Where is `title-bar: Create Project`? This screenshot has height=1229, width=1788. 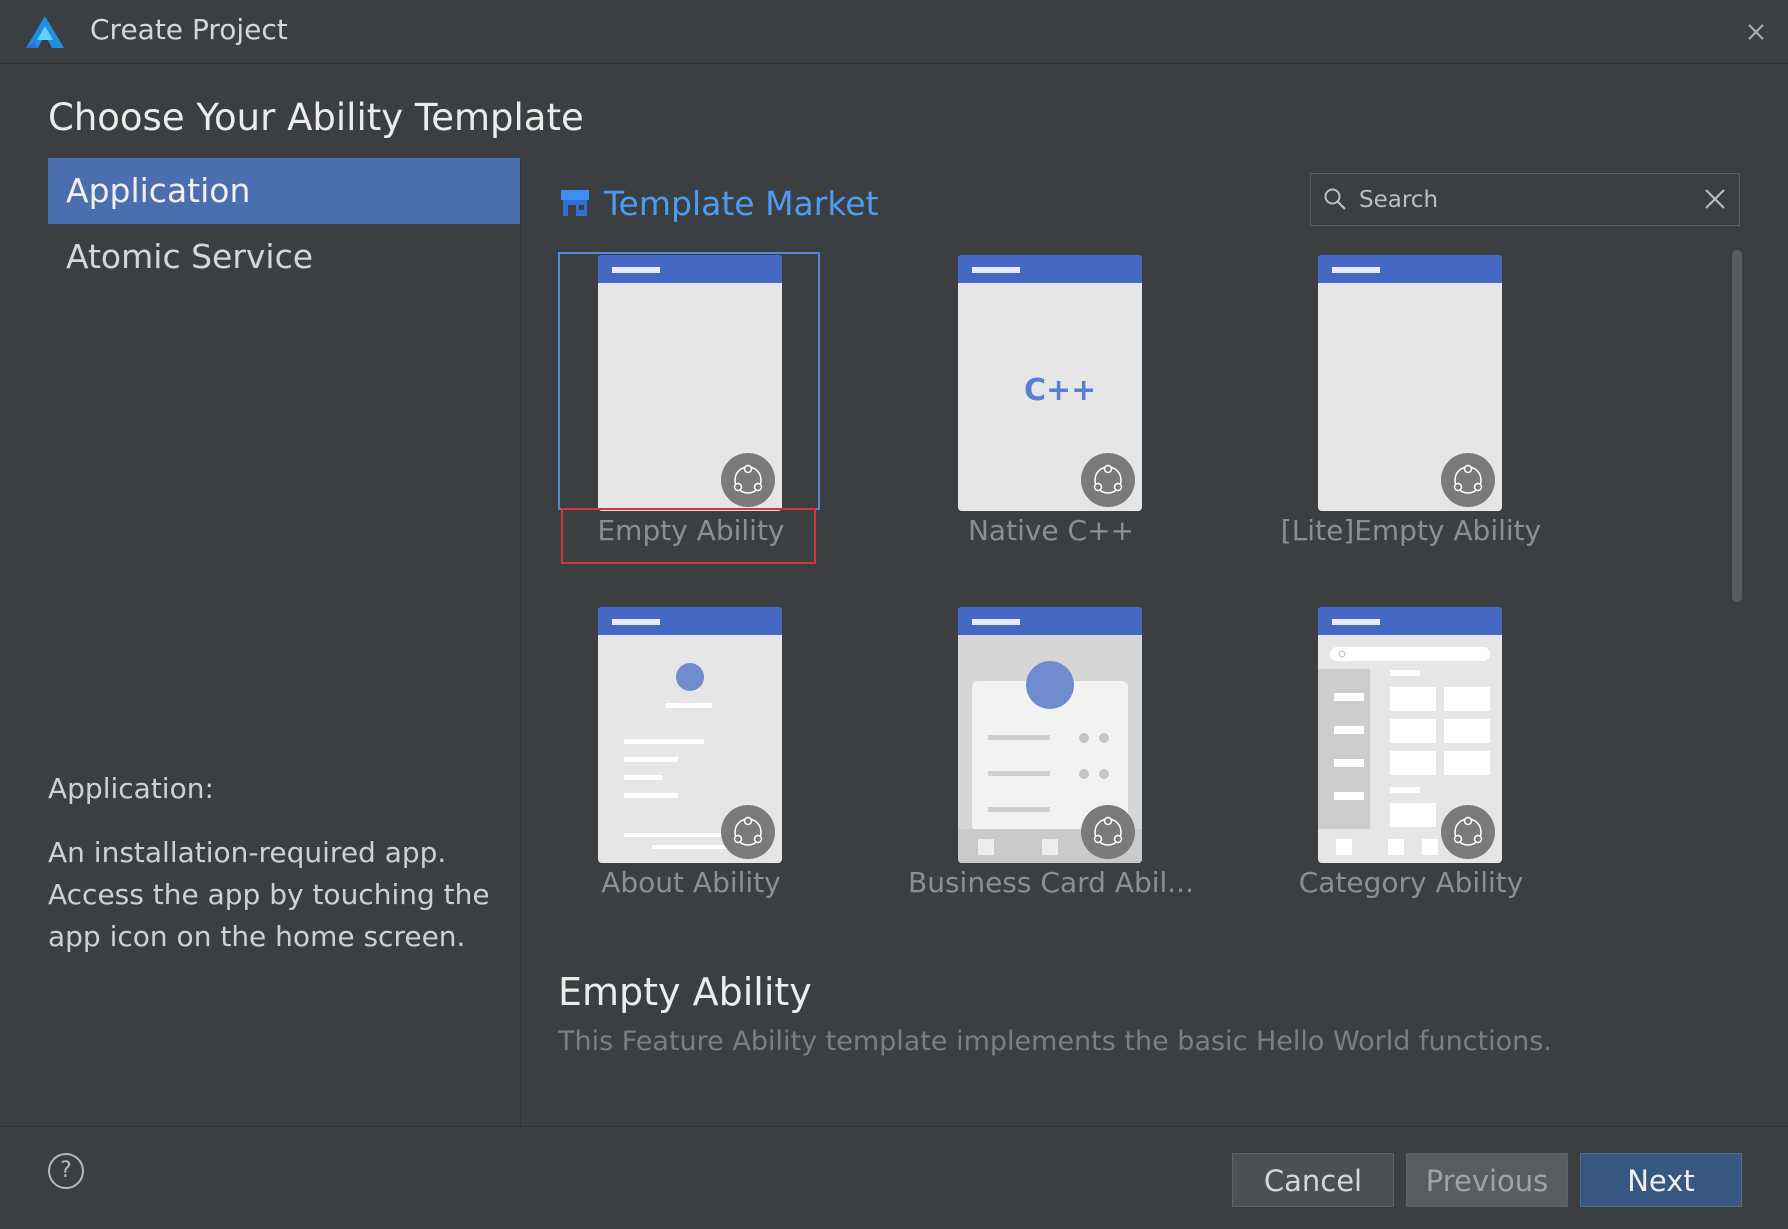 title-bar: Create Project is located at coordinates (894, 32).